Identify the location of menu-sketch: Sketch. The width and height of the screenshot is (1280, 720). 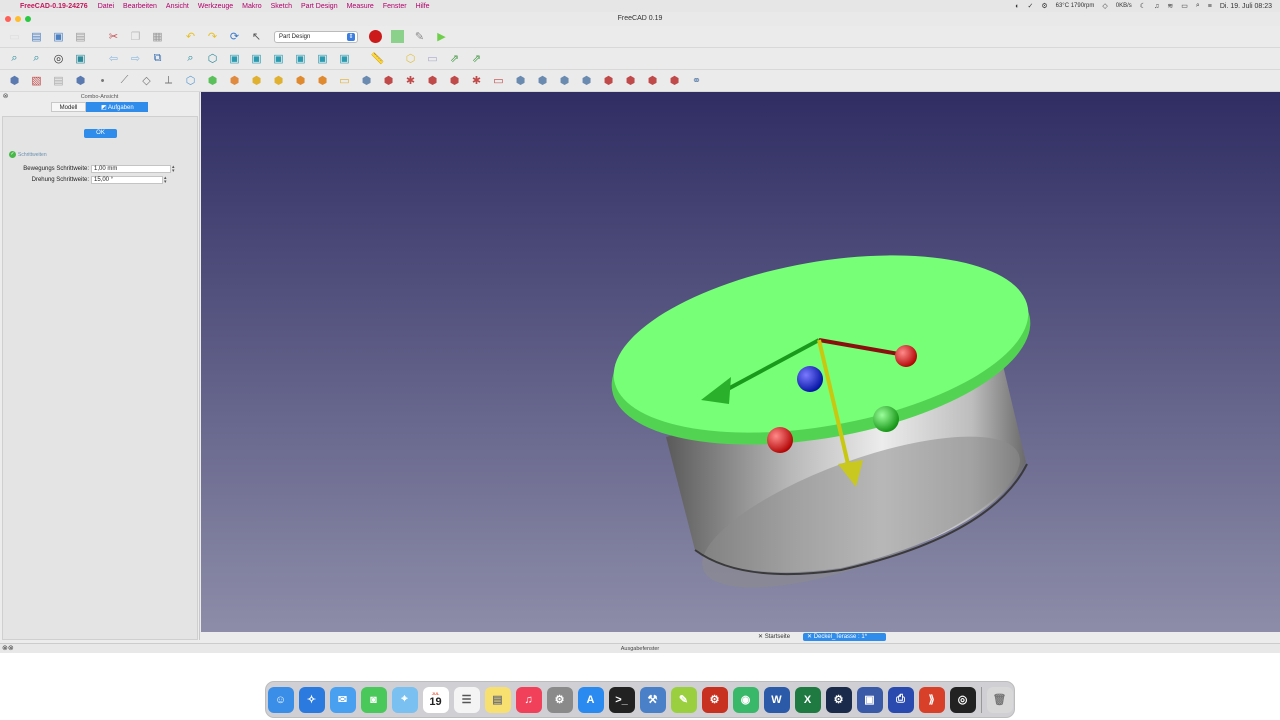
(281, 6).